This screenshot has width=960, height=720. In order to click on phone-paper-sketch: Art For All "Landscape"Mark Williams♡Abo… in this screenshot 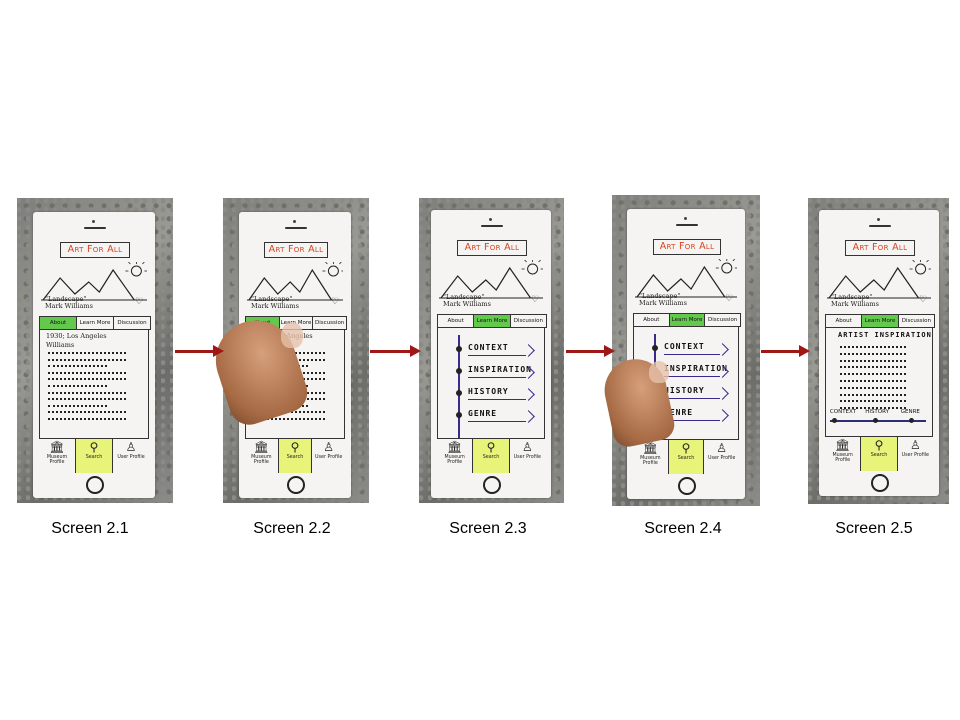, I will do `click(686, 354)`.